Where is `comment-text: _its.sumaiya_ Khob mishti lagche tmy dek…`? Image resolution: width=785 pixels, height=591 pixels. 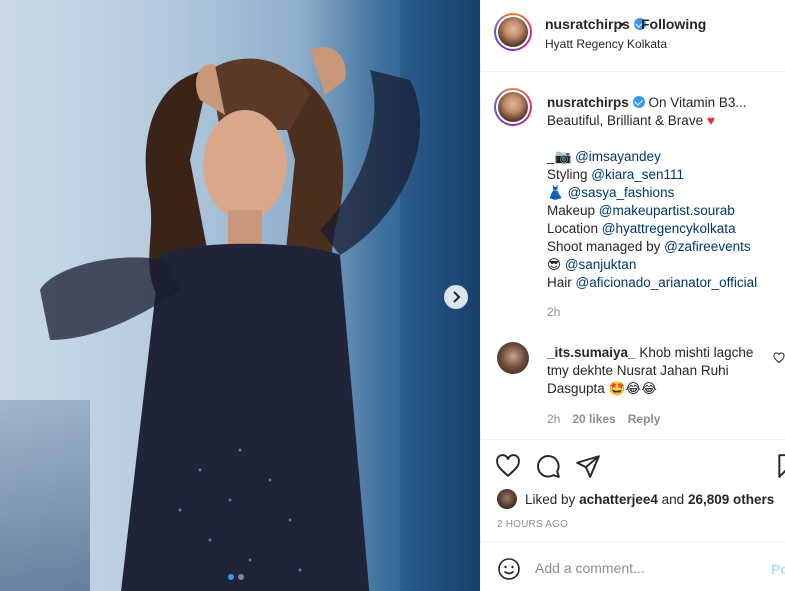
comment-text: _its.sumaiya_ Khob mishti lagche tmy dek… is located at coordinates (658, 371).